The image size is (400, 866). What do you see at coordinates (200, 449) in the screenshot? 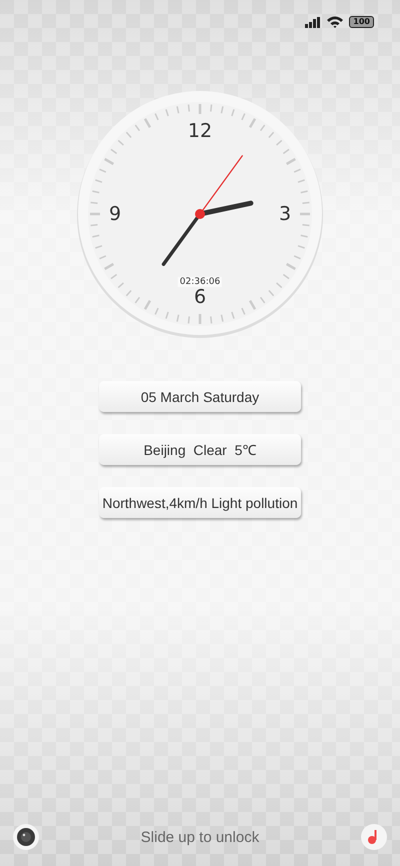
I see `info-label: Beijing Clear 5℃` at bounding box center [200, 449].